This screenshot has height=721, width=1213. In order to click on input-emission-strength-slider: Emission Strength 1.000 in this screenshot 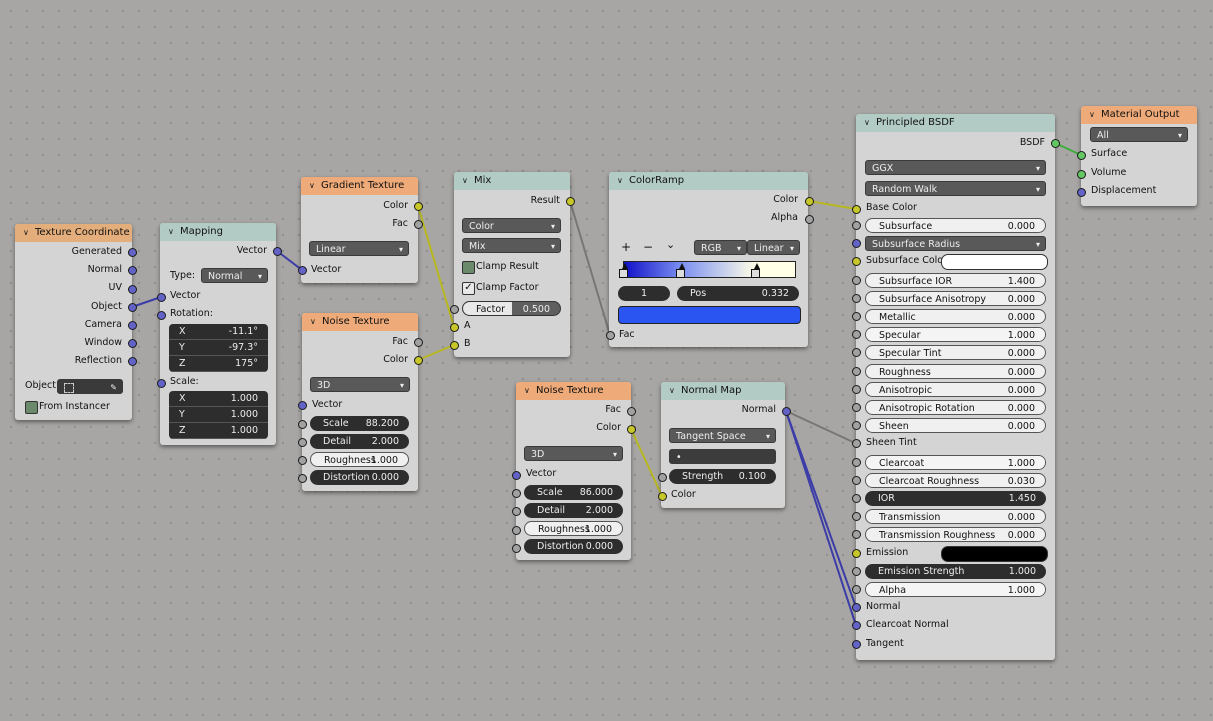, I will do `click(955, 571)`.